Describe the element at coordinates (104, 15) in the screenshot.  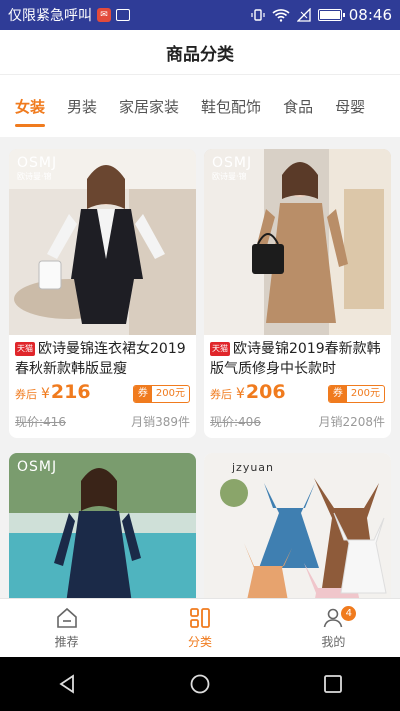
I see `notification-icon: ✉` at that location.